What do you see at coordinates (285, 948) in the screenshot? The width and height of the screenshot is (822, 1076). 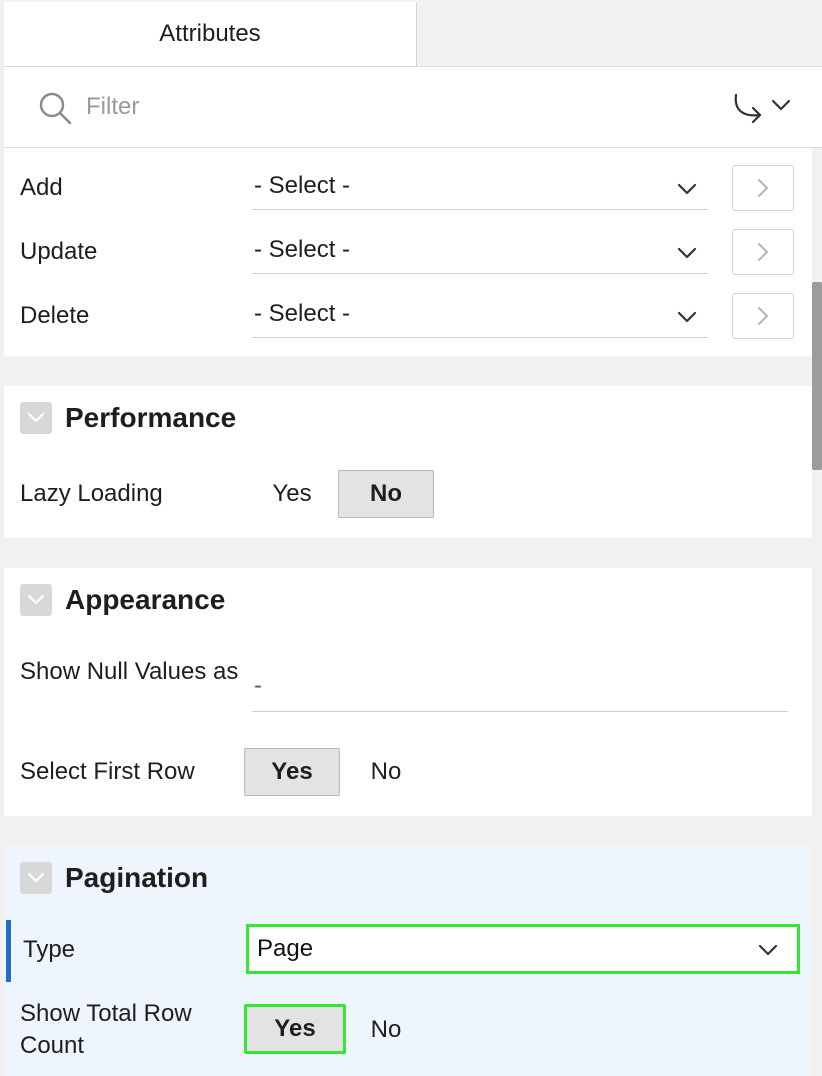 I see `type-select-value: Page` at bounding box center [285, 948].